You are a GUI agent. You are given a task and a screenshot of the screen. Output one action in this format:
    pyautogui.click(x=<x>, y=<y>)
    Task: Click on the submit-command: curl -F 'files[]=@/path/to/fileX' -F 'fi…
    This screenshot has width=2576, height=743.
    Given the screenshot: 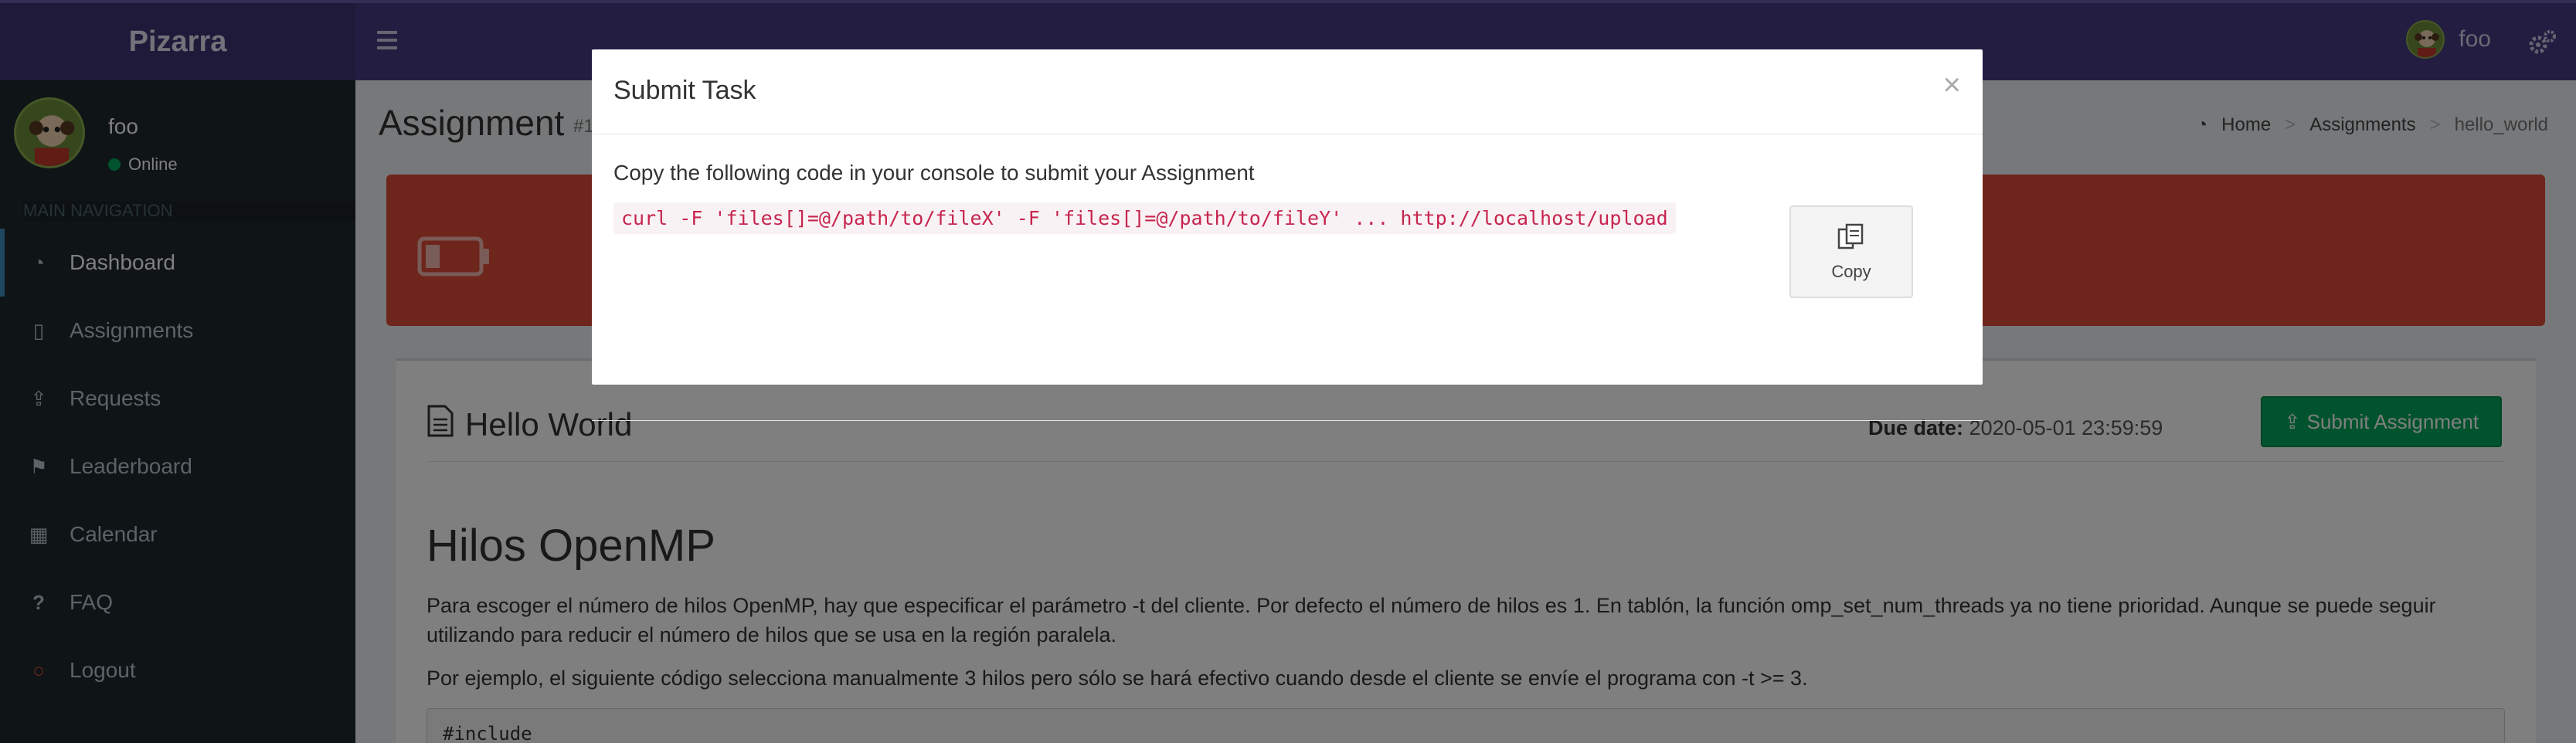 What is the action you would take?
    pyautogui.click(x=1144, y=218)
    